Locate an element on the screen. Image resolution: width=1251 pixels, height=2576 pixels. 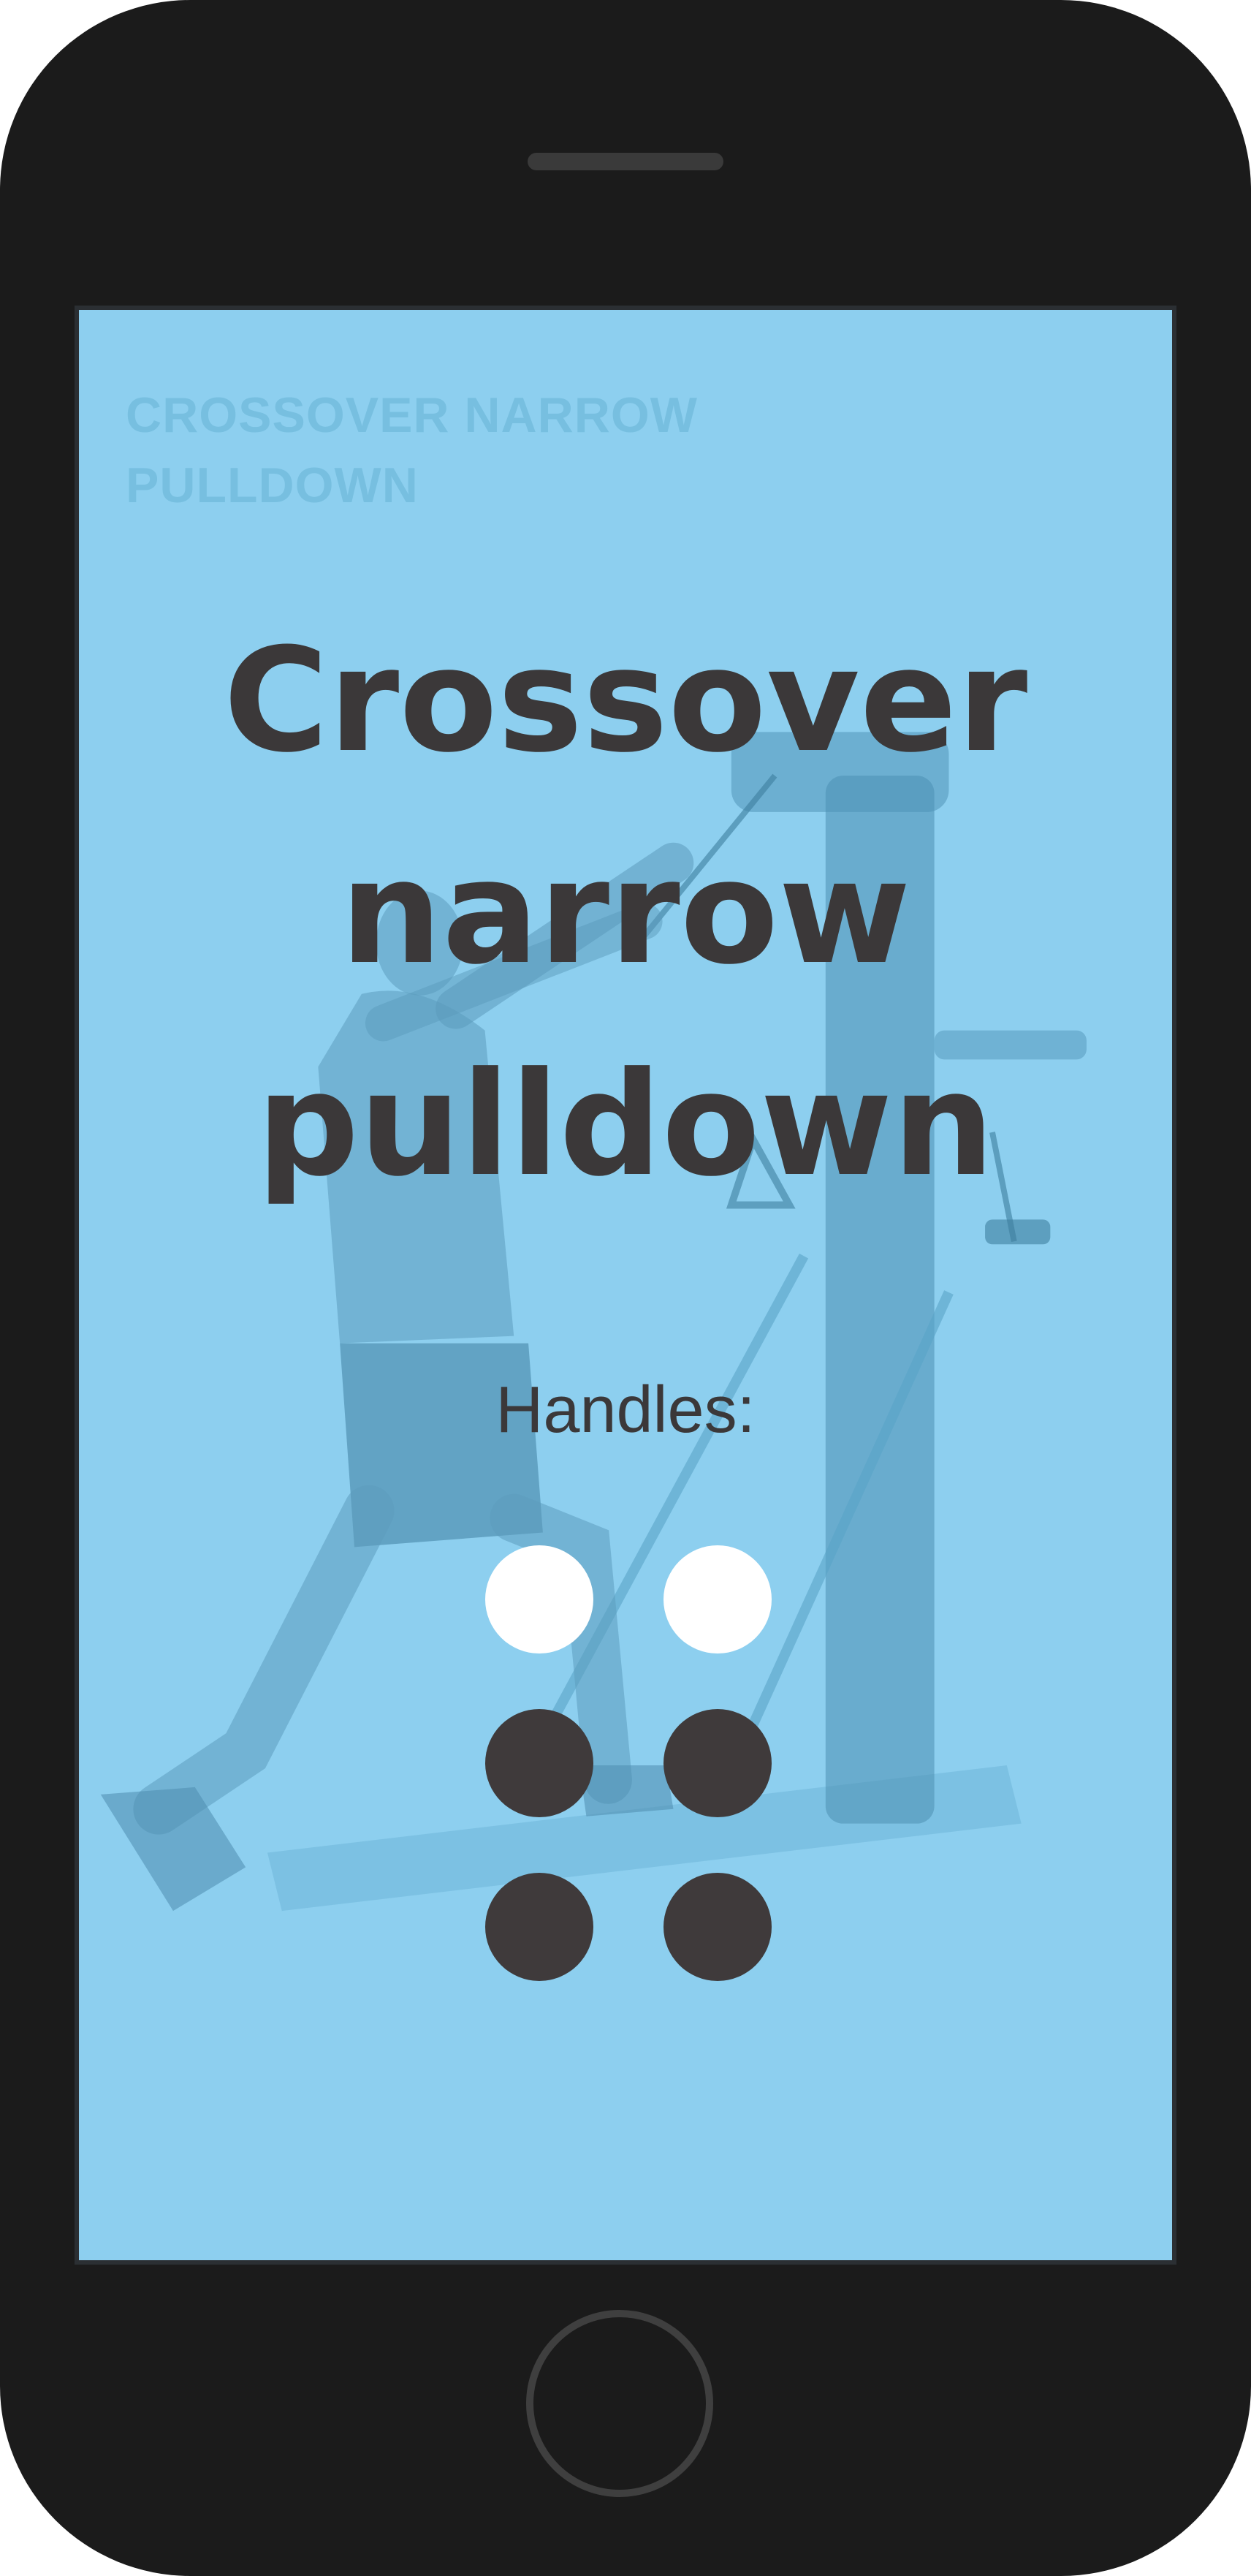
home-button is located at coordinates (619, 2403).